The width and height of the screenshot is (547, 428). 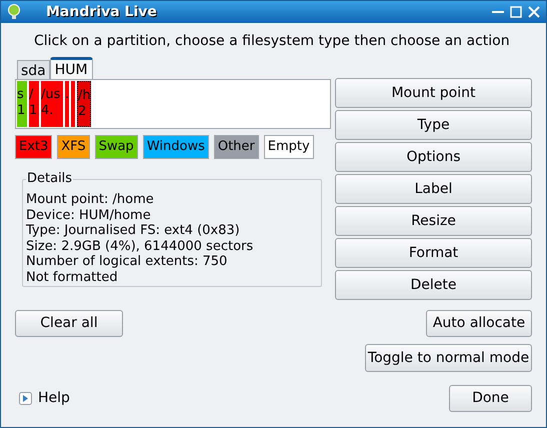 What do you see at coordinates (140, 246) in the screenshot?
I see `detail-line: Size: 2.9GB (4%), 6144000 sectors` at bounding box center [140, 246].